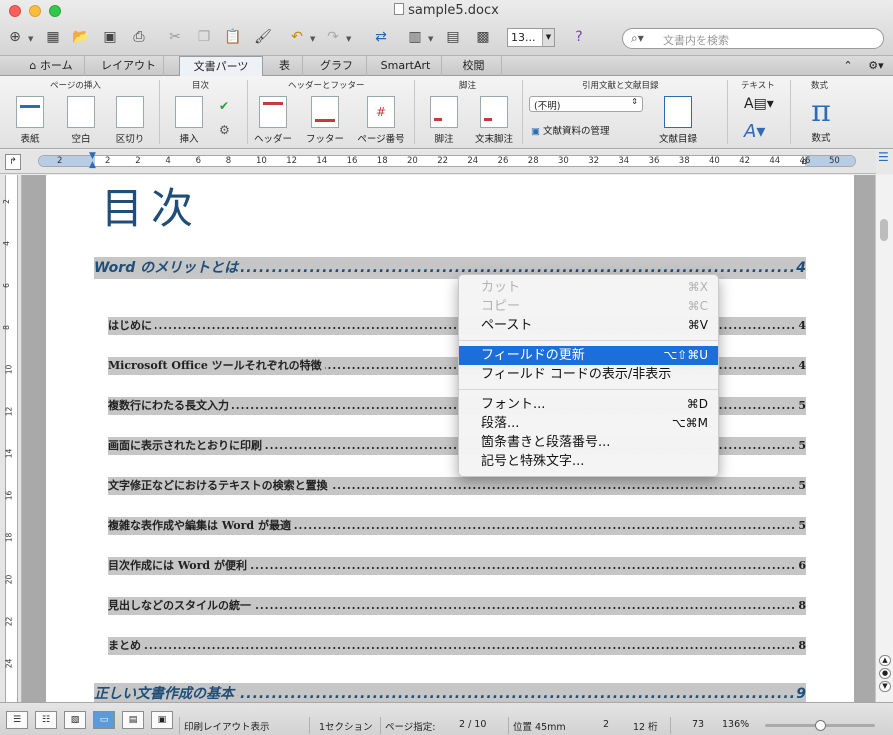  What do you see at coordinates (53, 37) in the screenshot?
I see `gallery-icon: ▦` at bounding box center [53, 37].